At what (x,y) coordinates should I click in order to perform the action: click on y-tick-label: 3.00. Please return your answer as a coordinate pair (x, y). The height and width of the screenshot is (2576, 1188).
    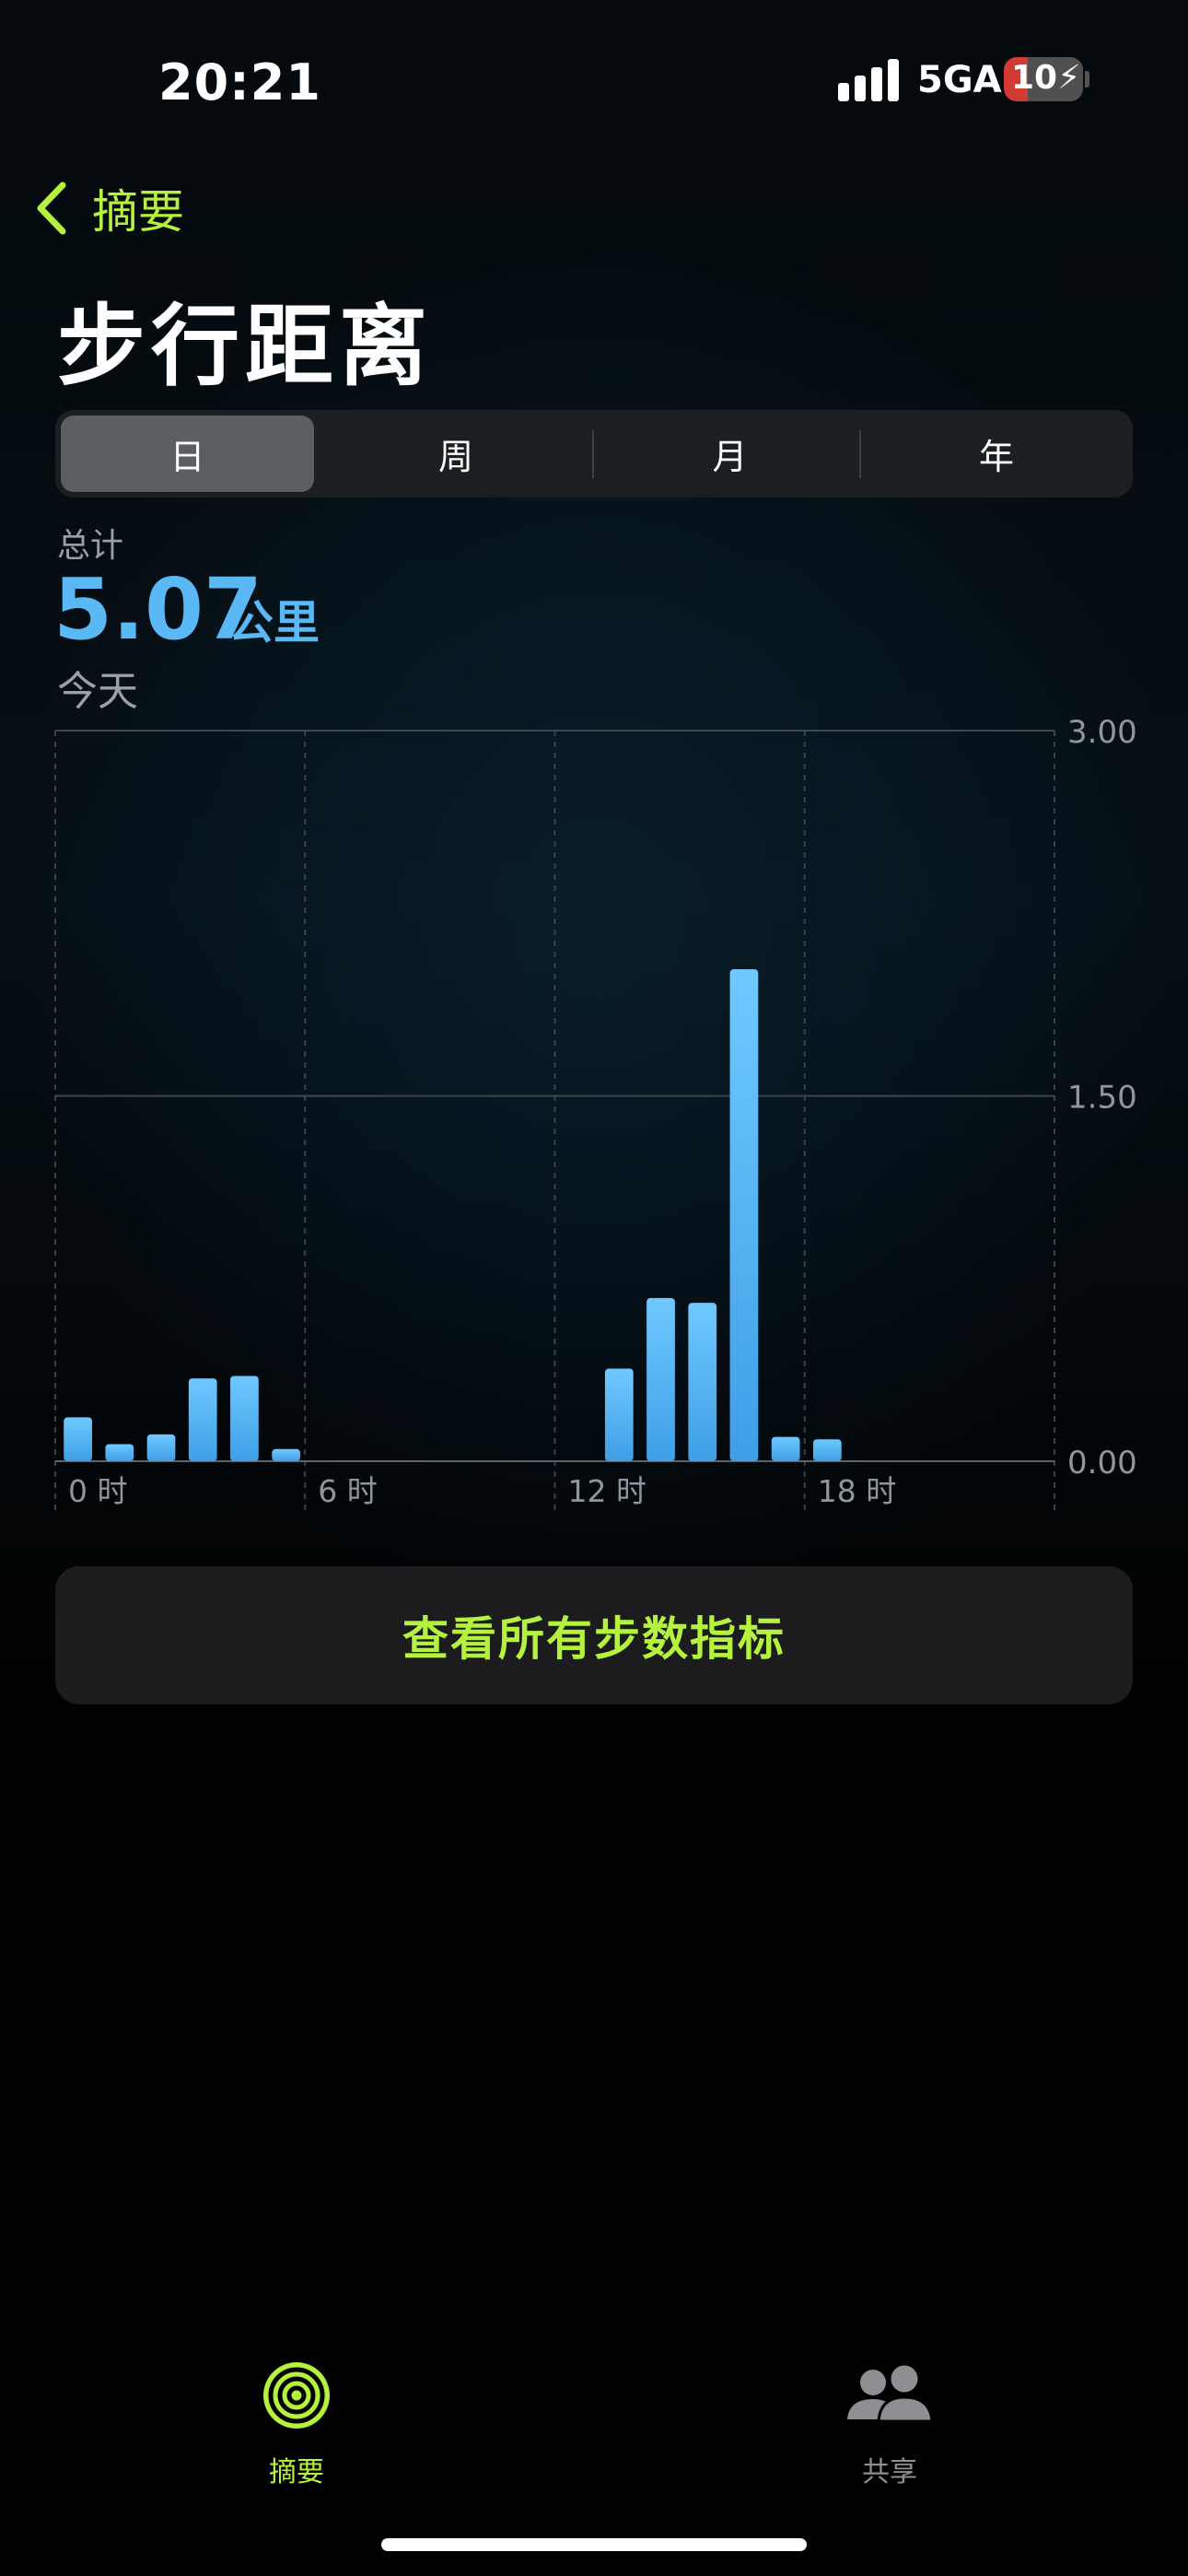
    Looking at the image, I should click on (1102, 735).